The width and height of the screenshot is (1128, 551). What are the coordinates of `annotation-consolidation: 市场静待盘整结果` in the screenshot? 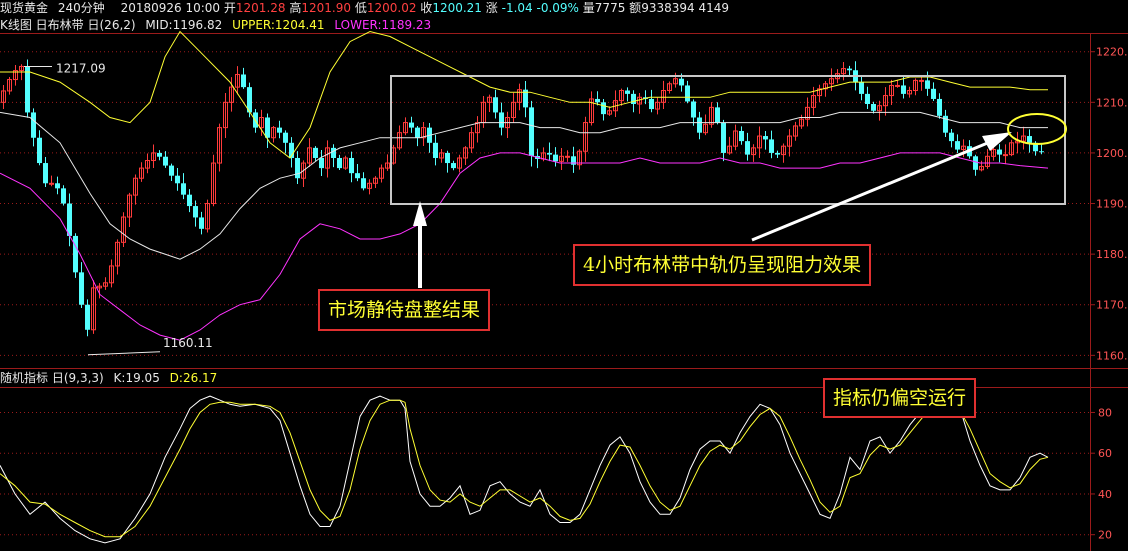 It's located at (404, 310).